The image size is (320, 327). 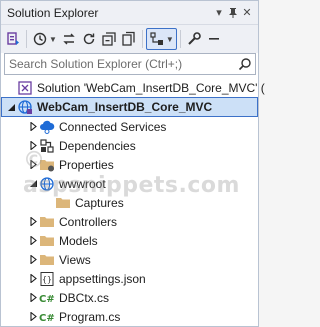 What do you see at coordinates (47, 184) in the screenshot?
I see `globe-icon` at bounding box center [47, 184].